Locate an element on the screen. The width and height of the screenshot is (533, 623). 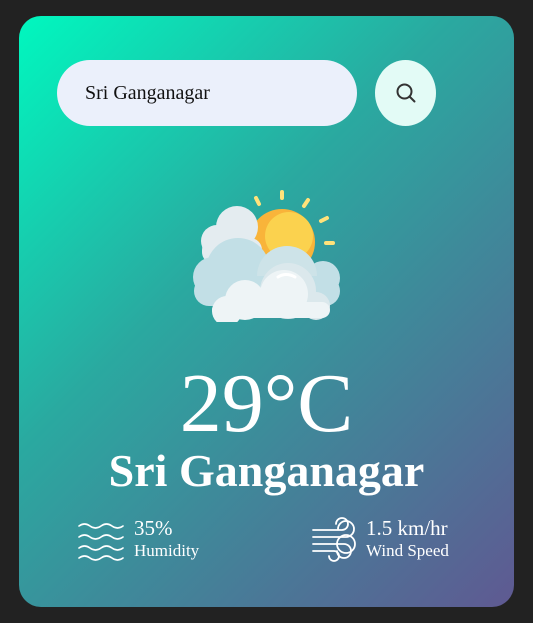
wind-stat: 1.5 km/hr Wind Speed is located at coordinates (379, 539).